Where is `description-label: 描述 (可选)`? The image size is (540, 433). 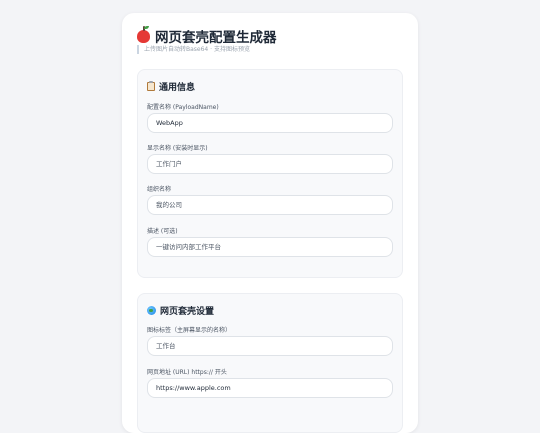 description-label: 描述 (可选) is located at coordinates (162, 231).